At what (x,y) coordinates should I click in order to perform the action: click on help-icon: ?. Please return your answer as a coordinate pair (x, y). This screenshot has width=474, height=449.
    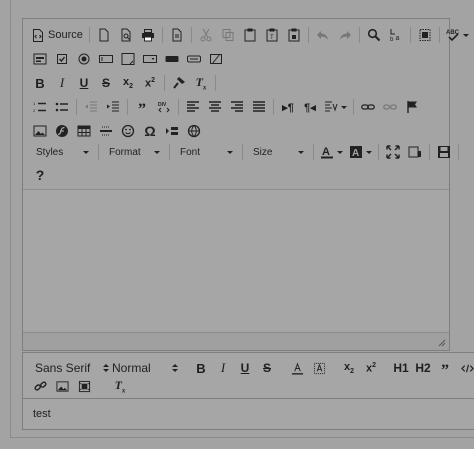
    Looking at the image, I should click on (40, 175).